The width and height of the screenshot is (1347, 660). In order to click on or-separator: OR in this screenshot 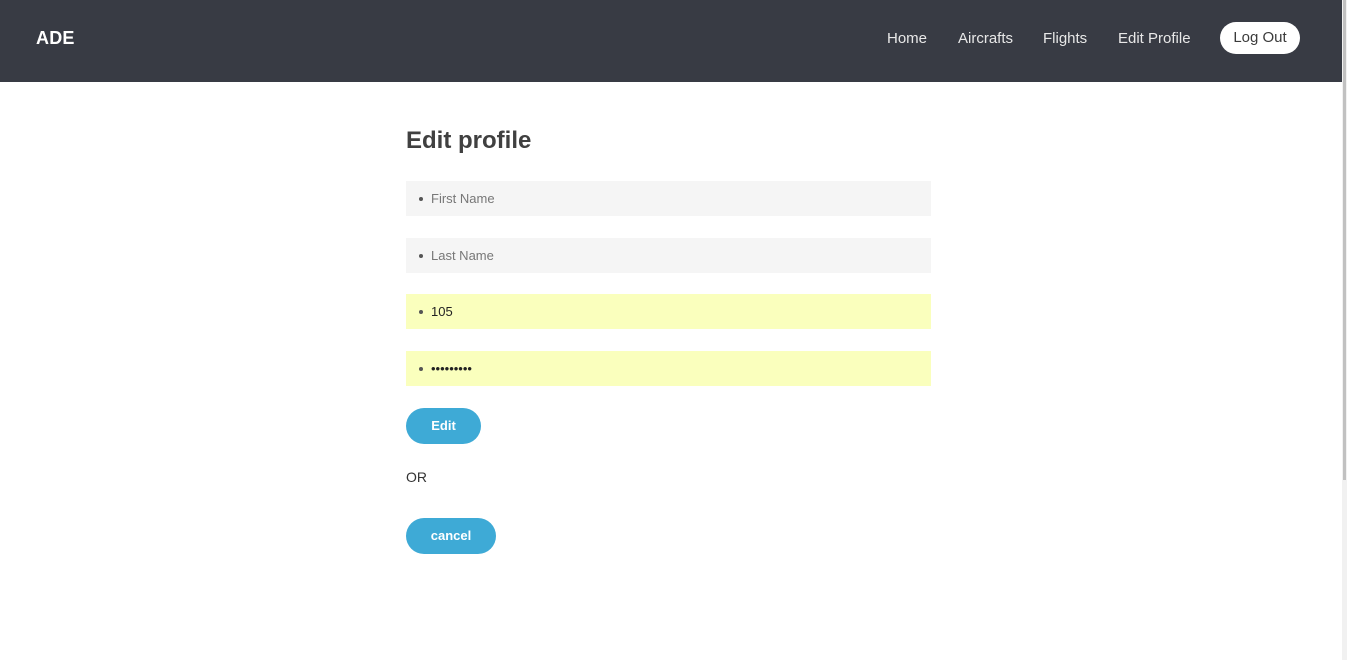, I will do `click(416, 477)`.